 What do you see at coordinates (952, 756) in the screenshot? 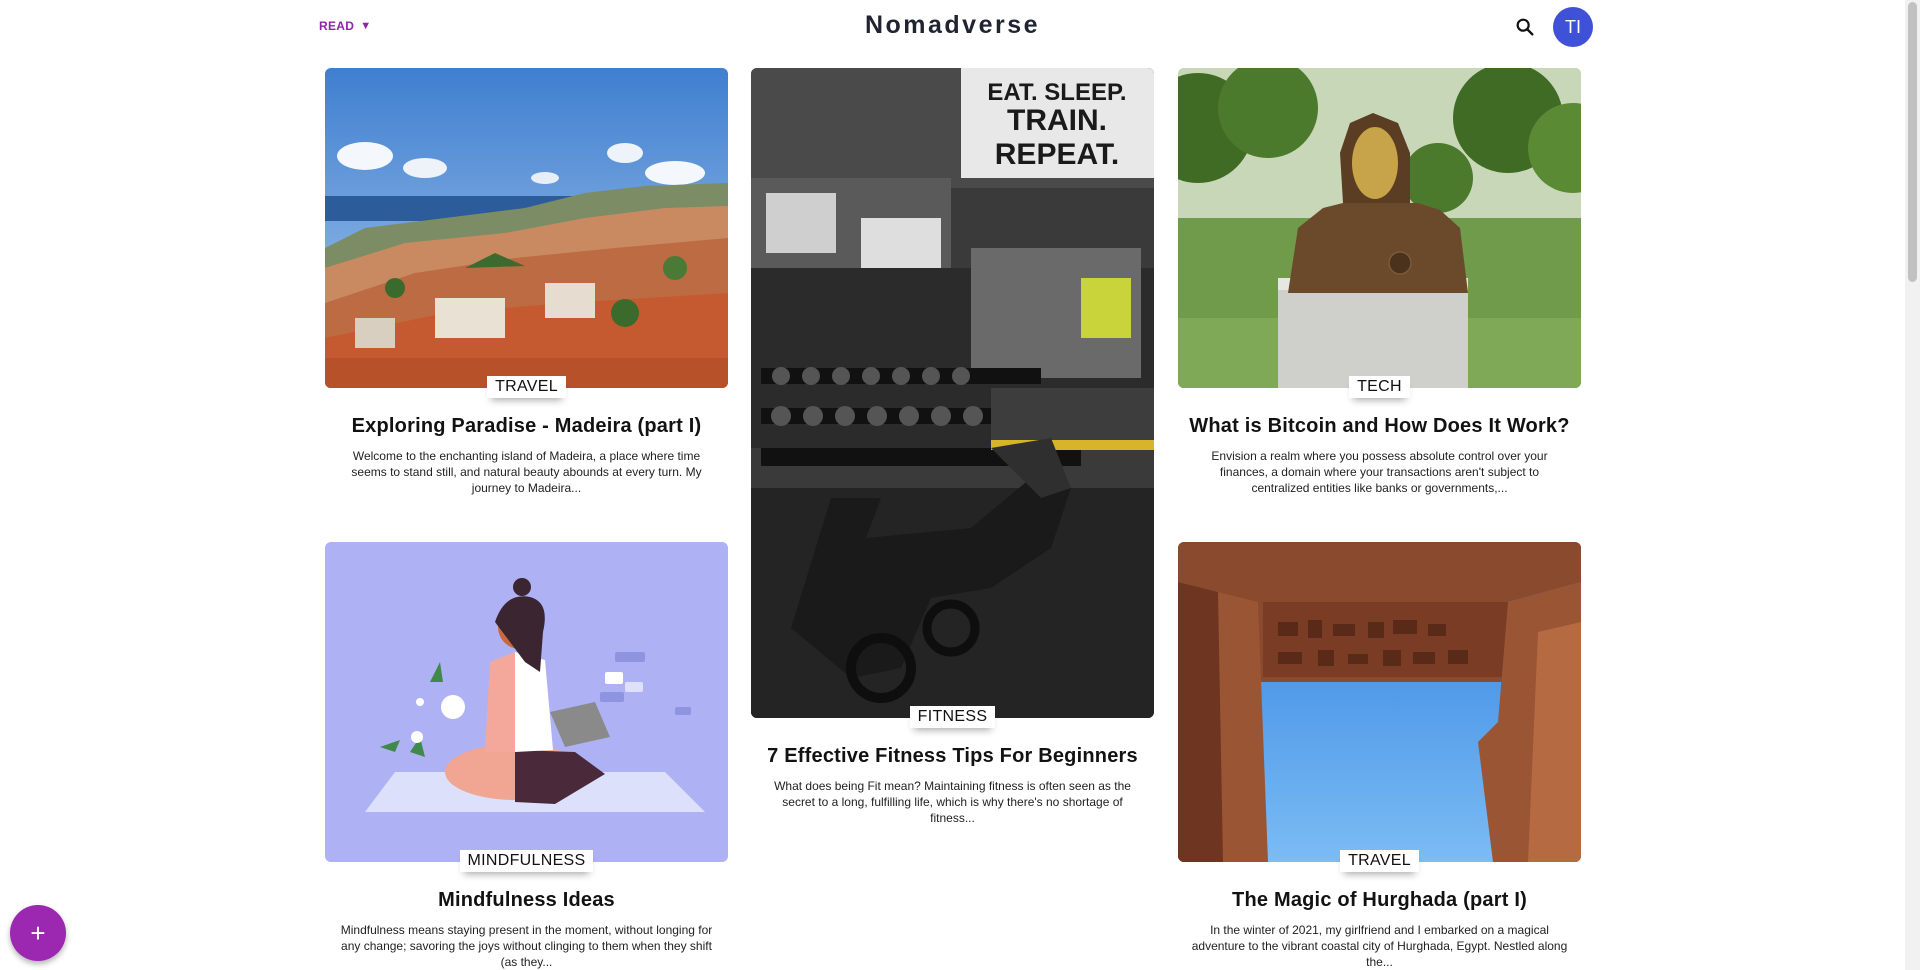
I see `post-title: 7 Effective Fitness Tips For Beginners` at bounding box center [952, 756].